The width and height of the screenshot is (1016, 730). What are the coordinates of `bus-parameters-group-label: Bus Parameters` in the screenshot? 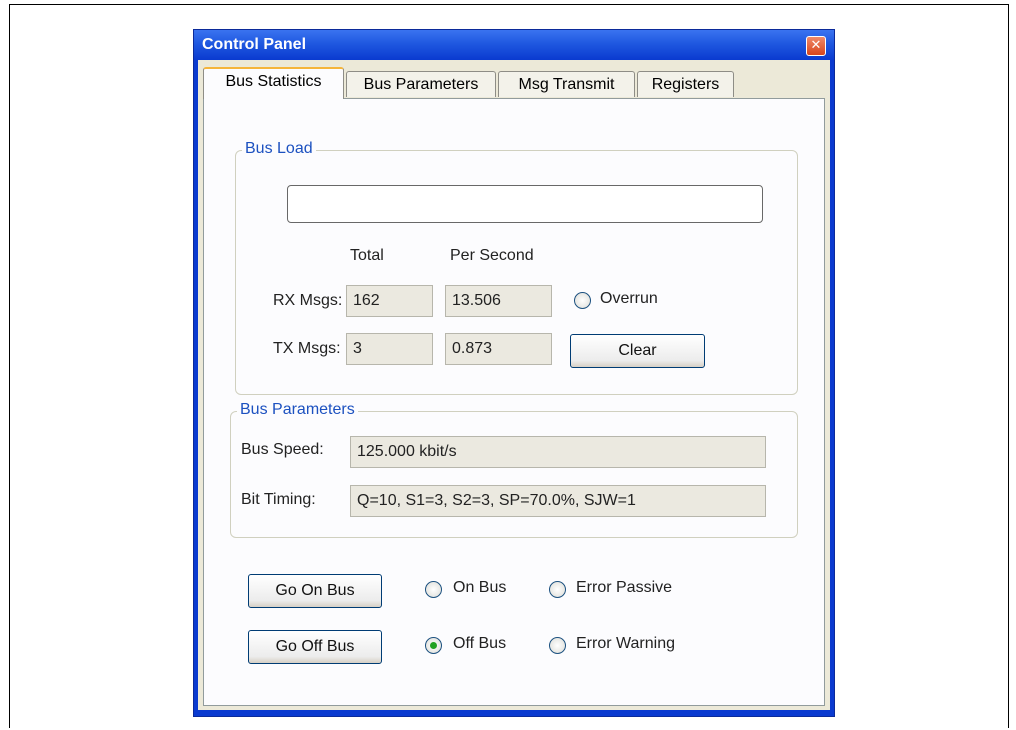 It's located at (297, 410).